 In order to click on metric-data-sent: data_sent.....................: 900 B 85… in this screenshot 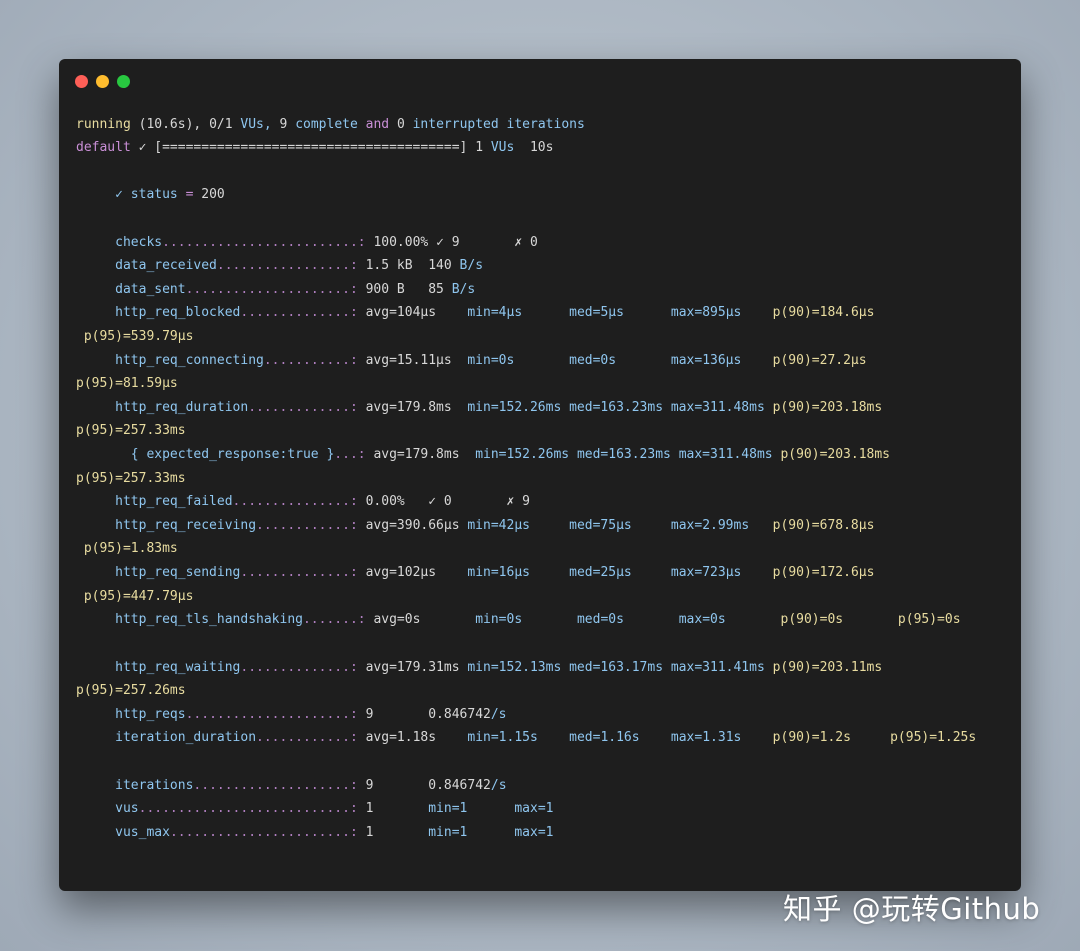, I will do `click(295, 289)`.